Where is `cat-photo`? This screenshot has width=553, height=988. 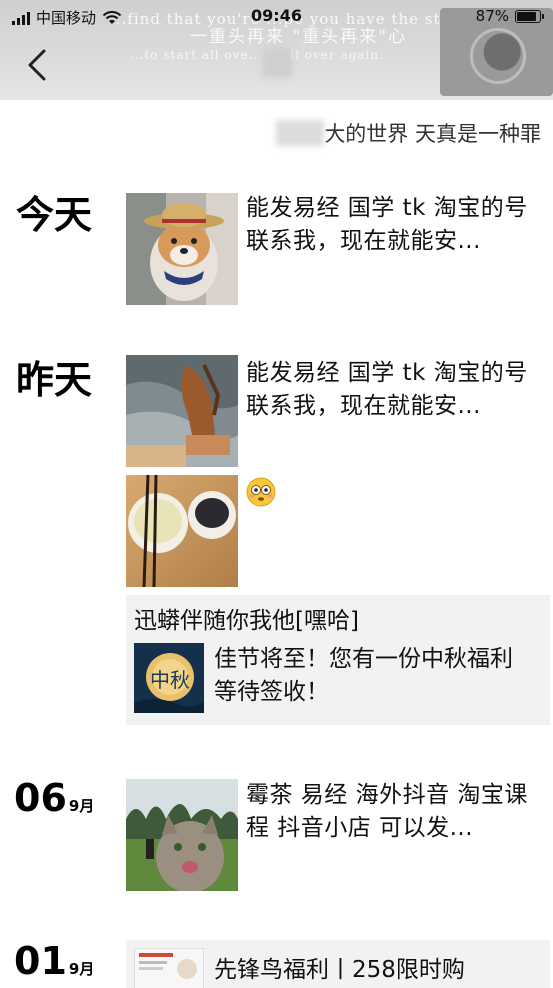 cat-photo is located at coordinates (182, 835).